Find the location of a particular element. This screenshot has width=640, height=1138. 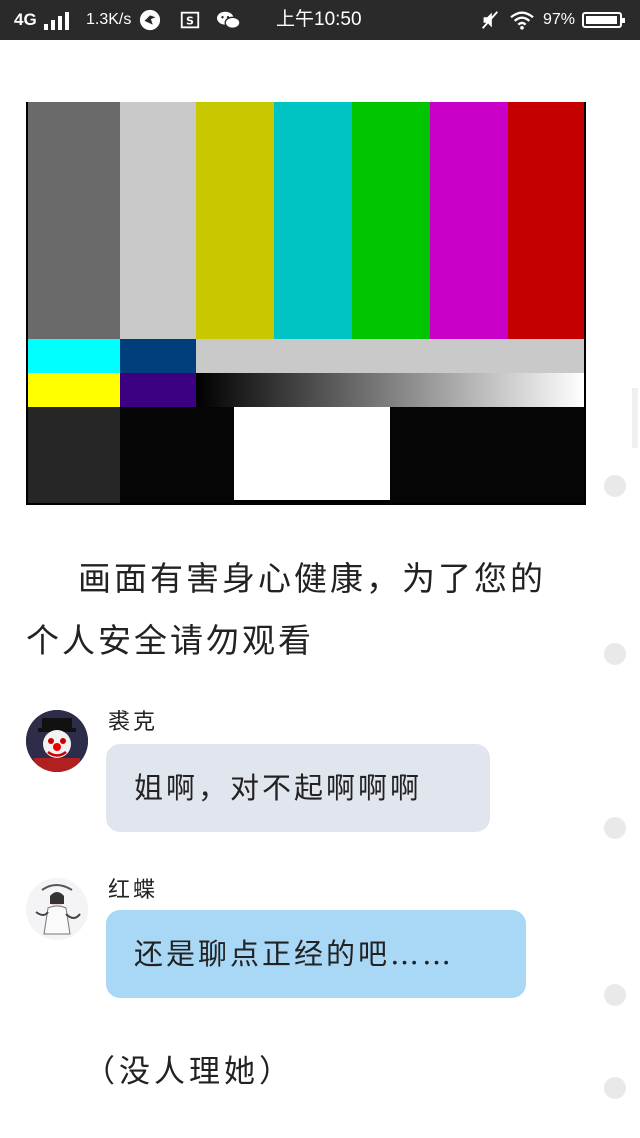

aside-text: （没人理她） is located at coordinates (189, 1072).